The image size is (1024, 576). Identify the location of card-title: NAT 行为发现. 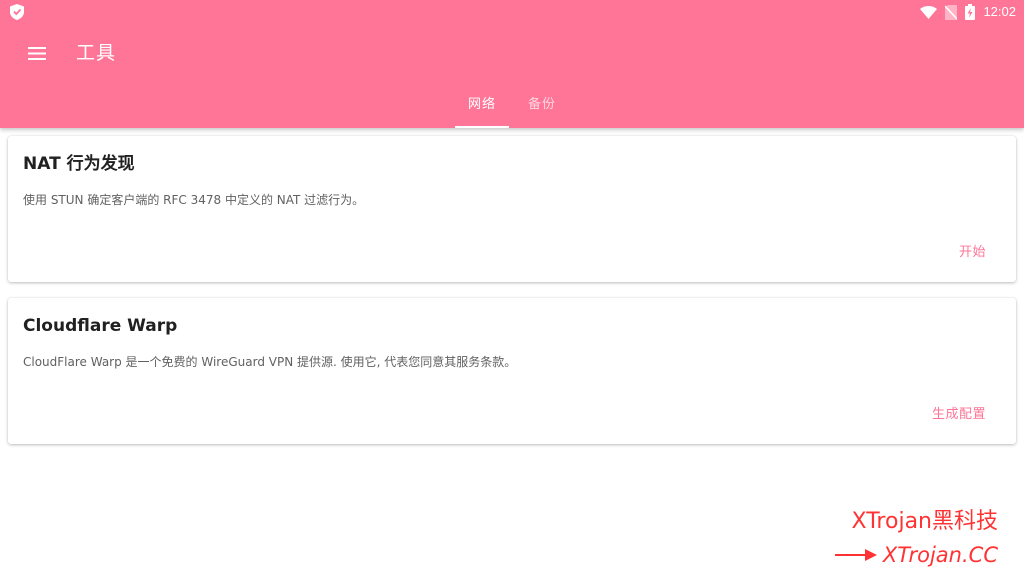
(79, 164).